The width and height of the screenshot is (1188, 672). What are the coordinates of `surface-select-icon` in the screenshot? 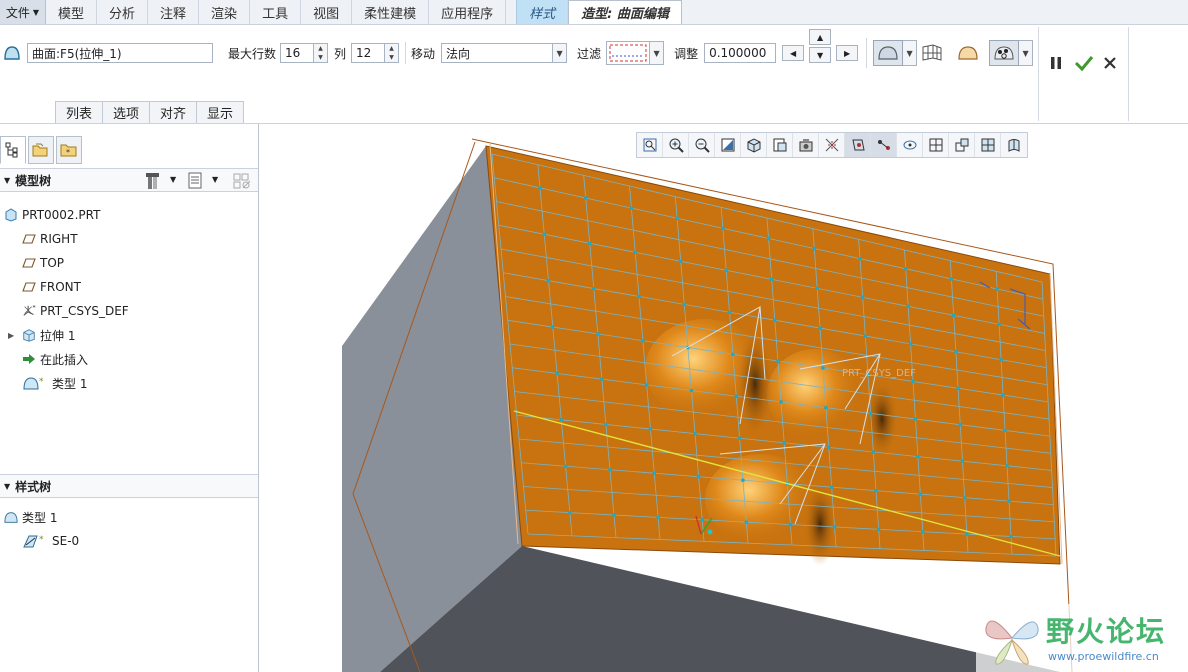 It's located at (12, 53).